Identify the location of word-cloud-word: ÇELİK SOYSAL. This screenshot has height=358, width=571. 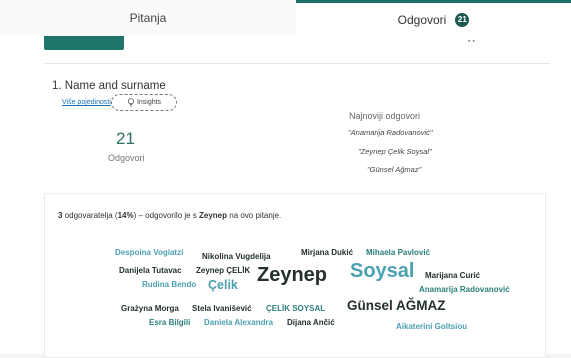
(295, 309).